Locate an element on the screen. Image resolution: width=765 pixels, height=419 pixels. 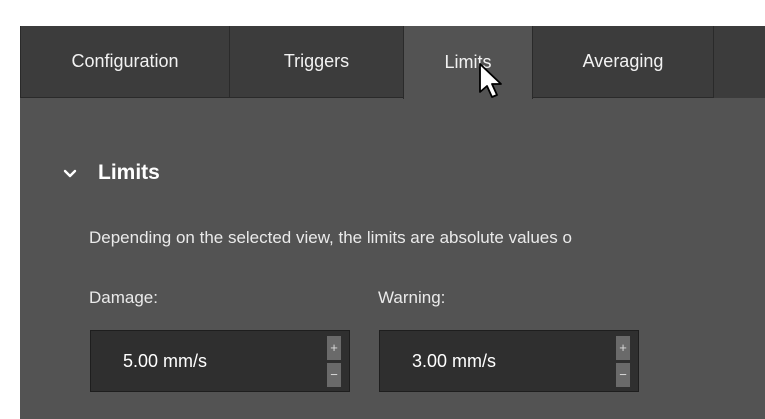
tab-label: Averaging is located at coordinates (623, 61).